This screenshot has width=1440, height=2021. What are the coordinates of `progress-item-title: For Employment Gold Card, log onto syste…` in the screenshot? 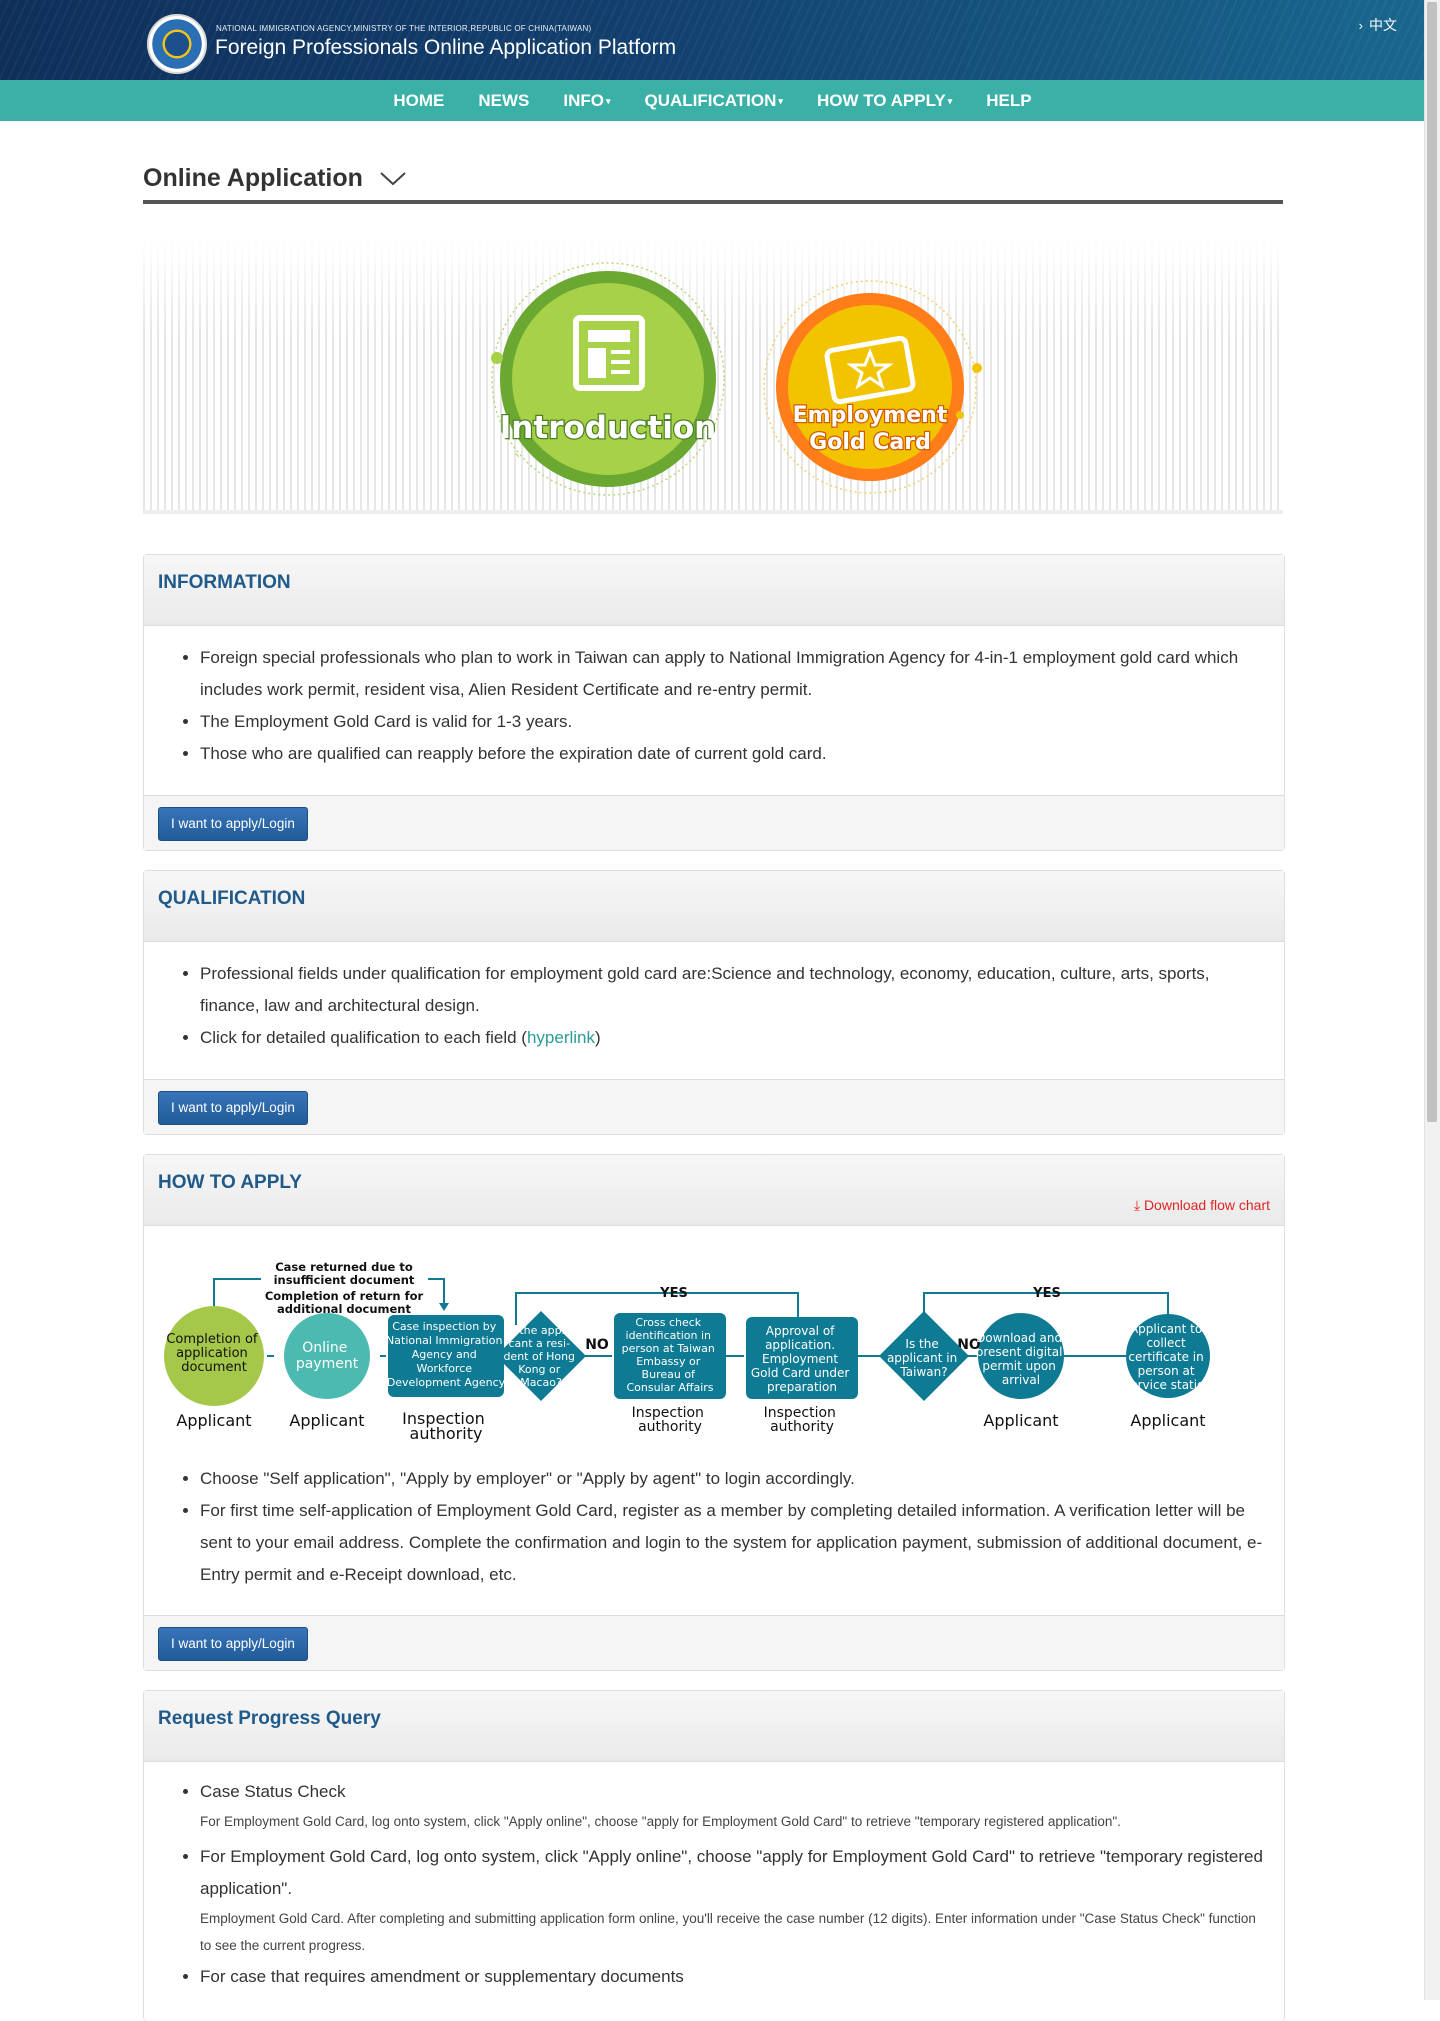 It's located at (731, 1872).